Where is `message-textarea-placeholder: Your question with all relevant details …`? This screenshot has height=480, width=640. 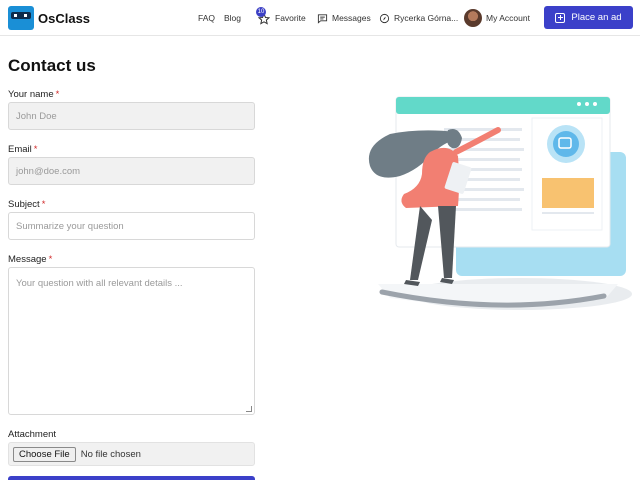
message-textarea-placeholder: Your question with all relevant details … is located at coordinates (99, 283).